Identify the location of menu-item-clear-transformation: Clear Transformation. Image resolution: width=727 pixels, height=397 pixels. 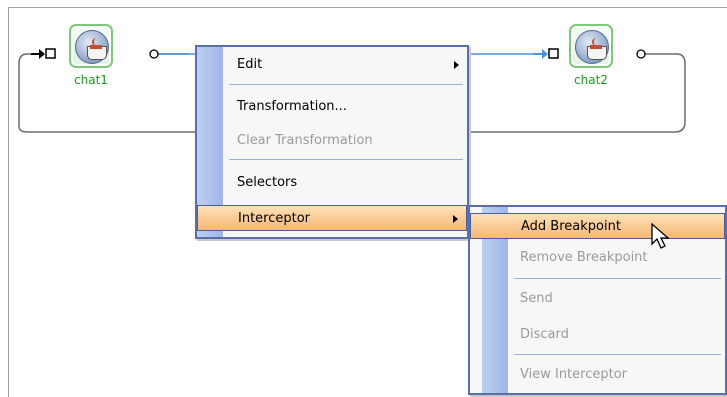
(332, 141).